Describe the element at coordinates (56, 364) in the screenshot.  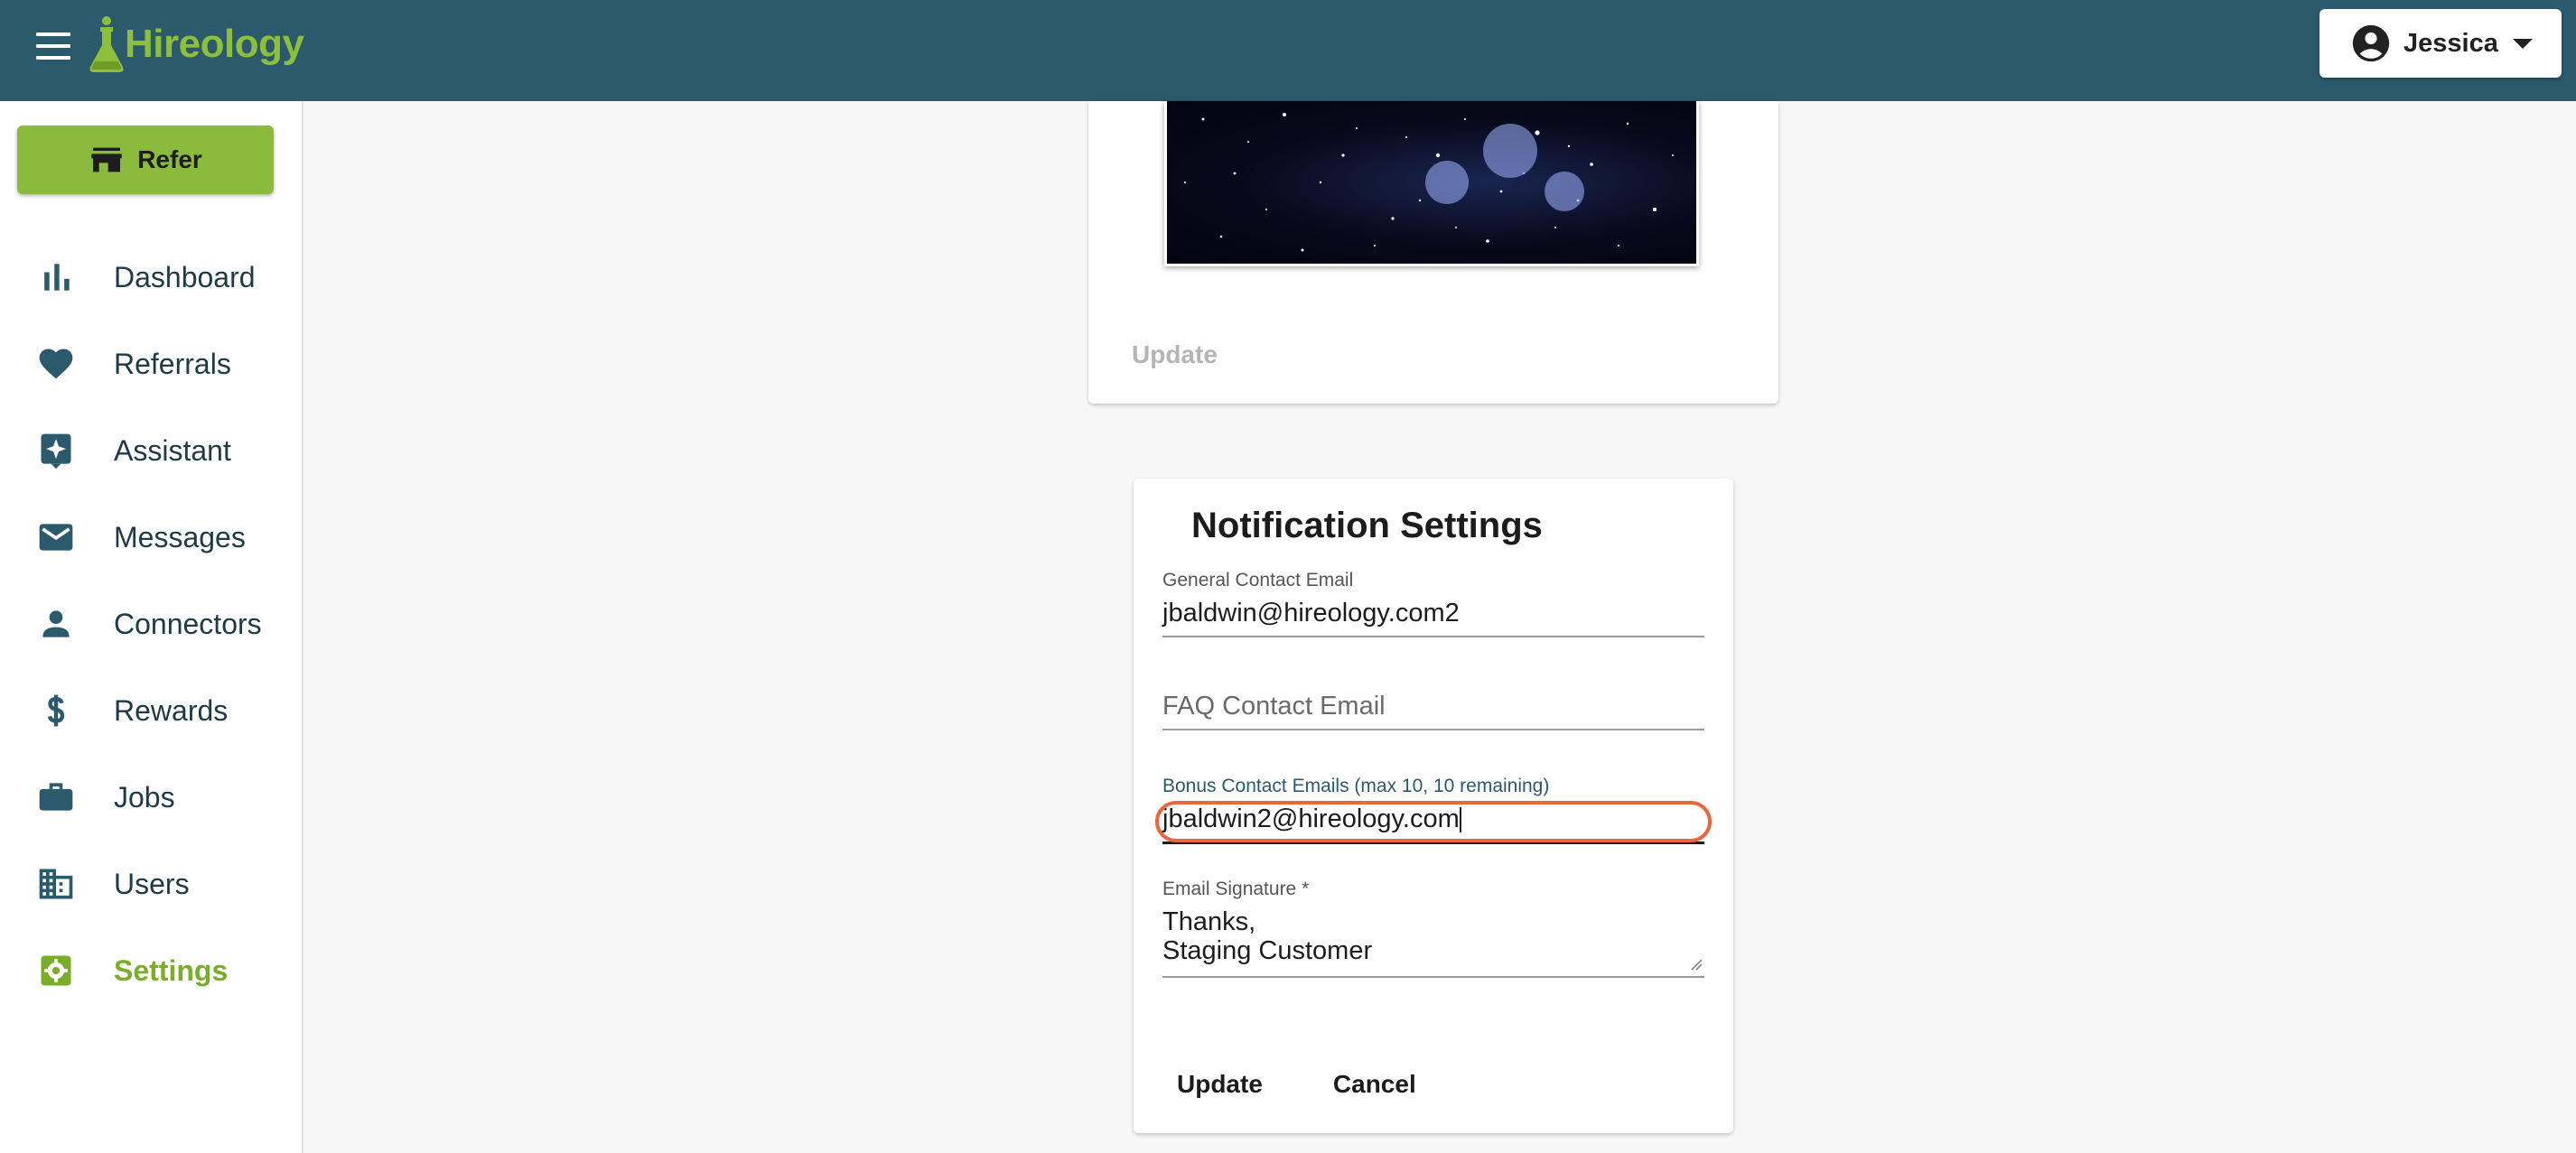
I see `heart-icon` at that location.